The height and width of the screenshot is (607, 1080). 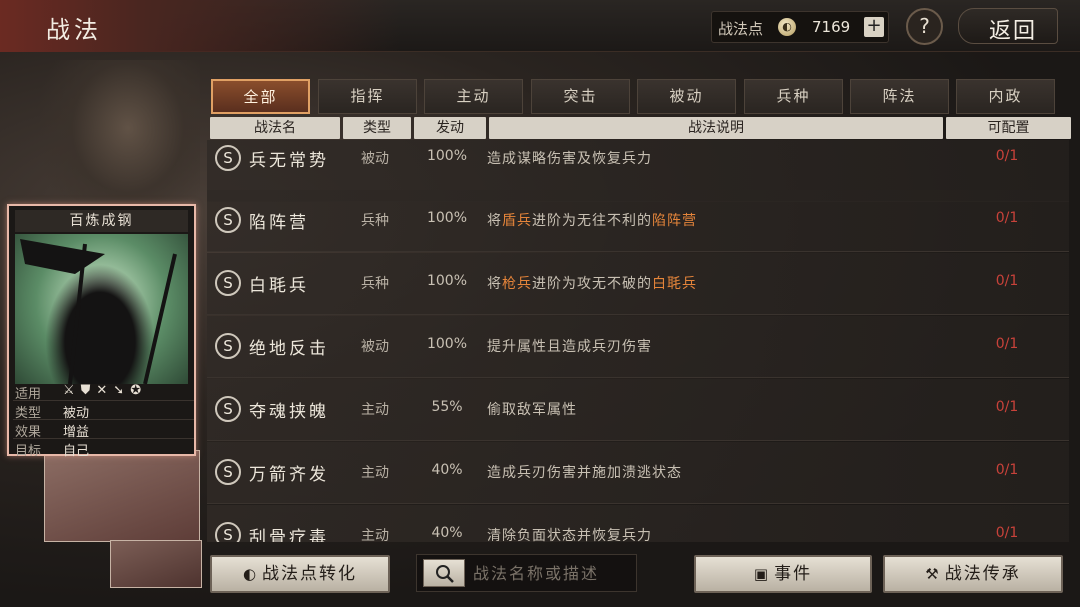 What do you see at coordinates (716, 128) in the screenshot?
I see `column-header-description: 战法说明` at bounding box center [716, 128].